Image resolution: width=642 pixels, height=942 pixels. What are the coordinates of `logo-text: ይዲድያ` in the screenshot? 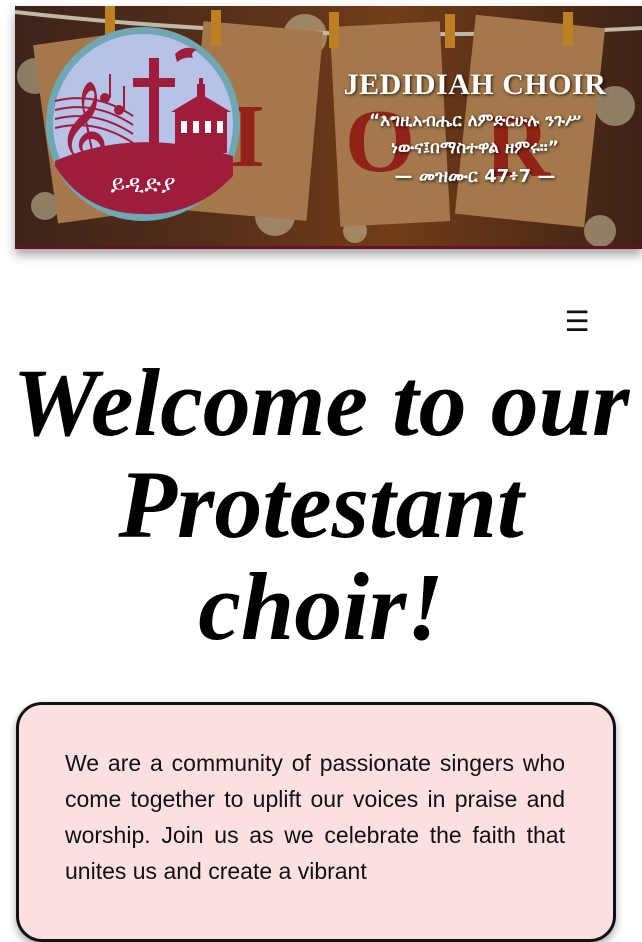 It's located at (143, 184).